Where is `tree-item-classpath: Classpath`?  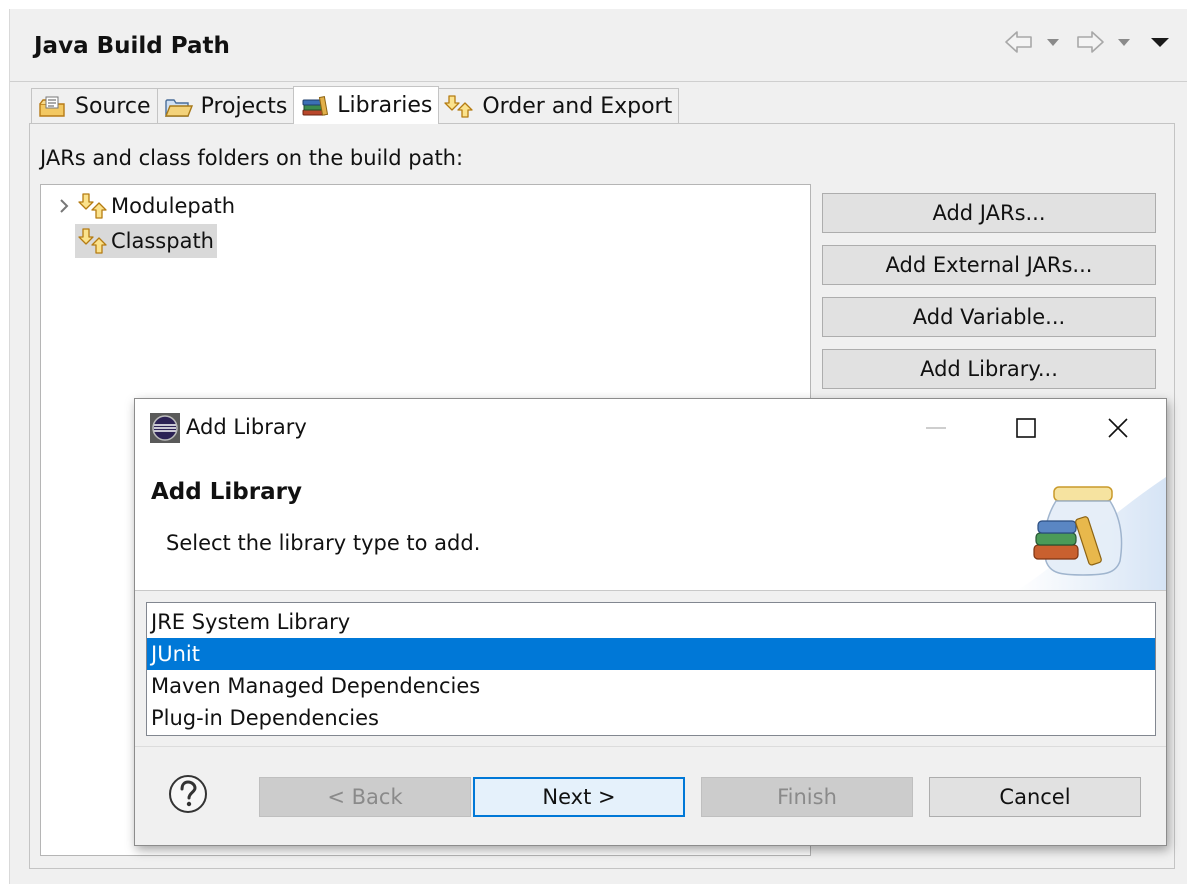
tree-item-classpath: Classpath is located at coordinates (146, 241).